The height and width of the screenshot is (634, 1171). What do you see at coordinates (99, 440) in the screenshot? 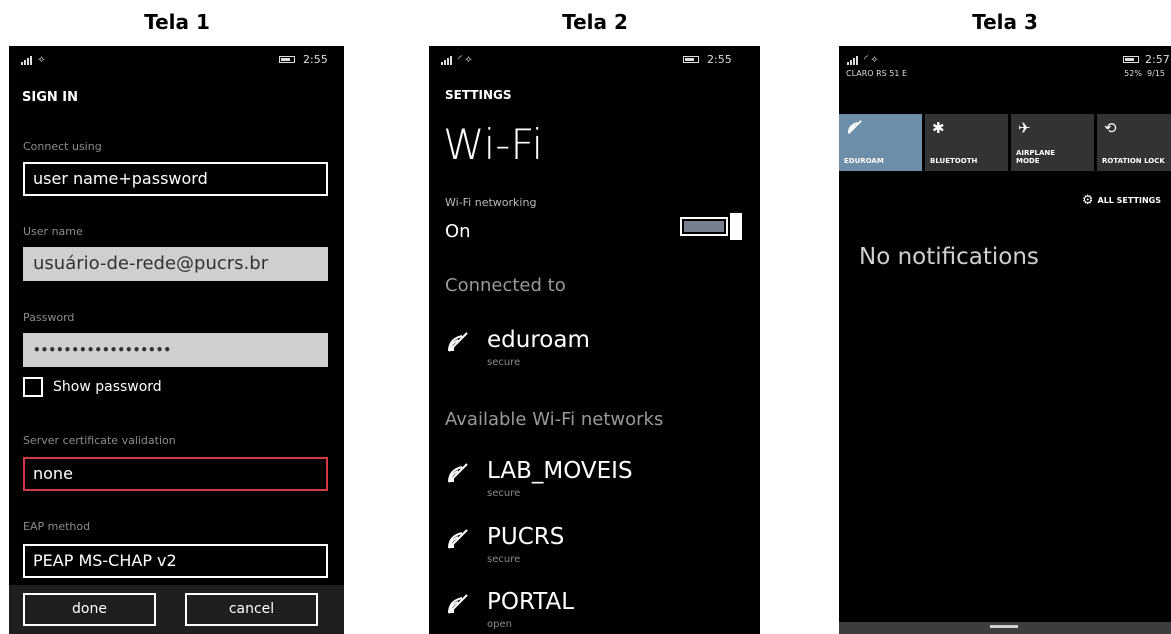
I see `cert-validation-label: Server certificate validation` at bounding box center [99, 440].